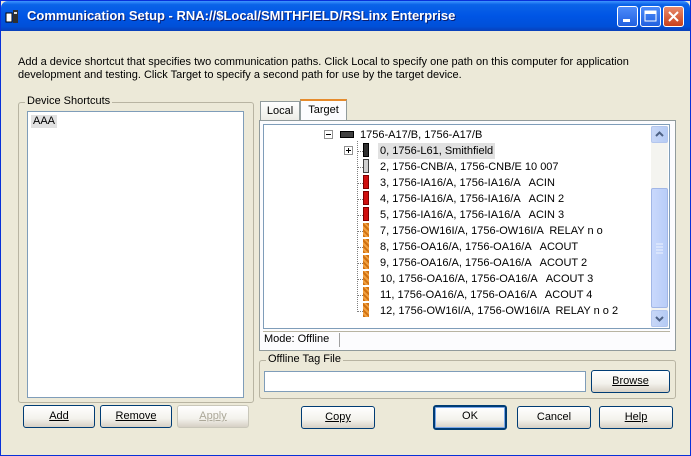 This screenshot has width=691, height=456. Describe the element at coordinates (11, 16) in the screenshot. I see `rslinx-app-icon` at that location.